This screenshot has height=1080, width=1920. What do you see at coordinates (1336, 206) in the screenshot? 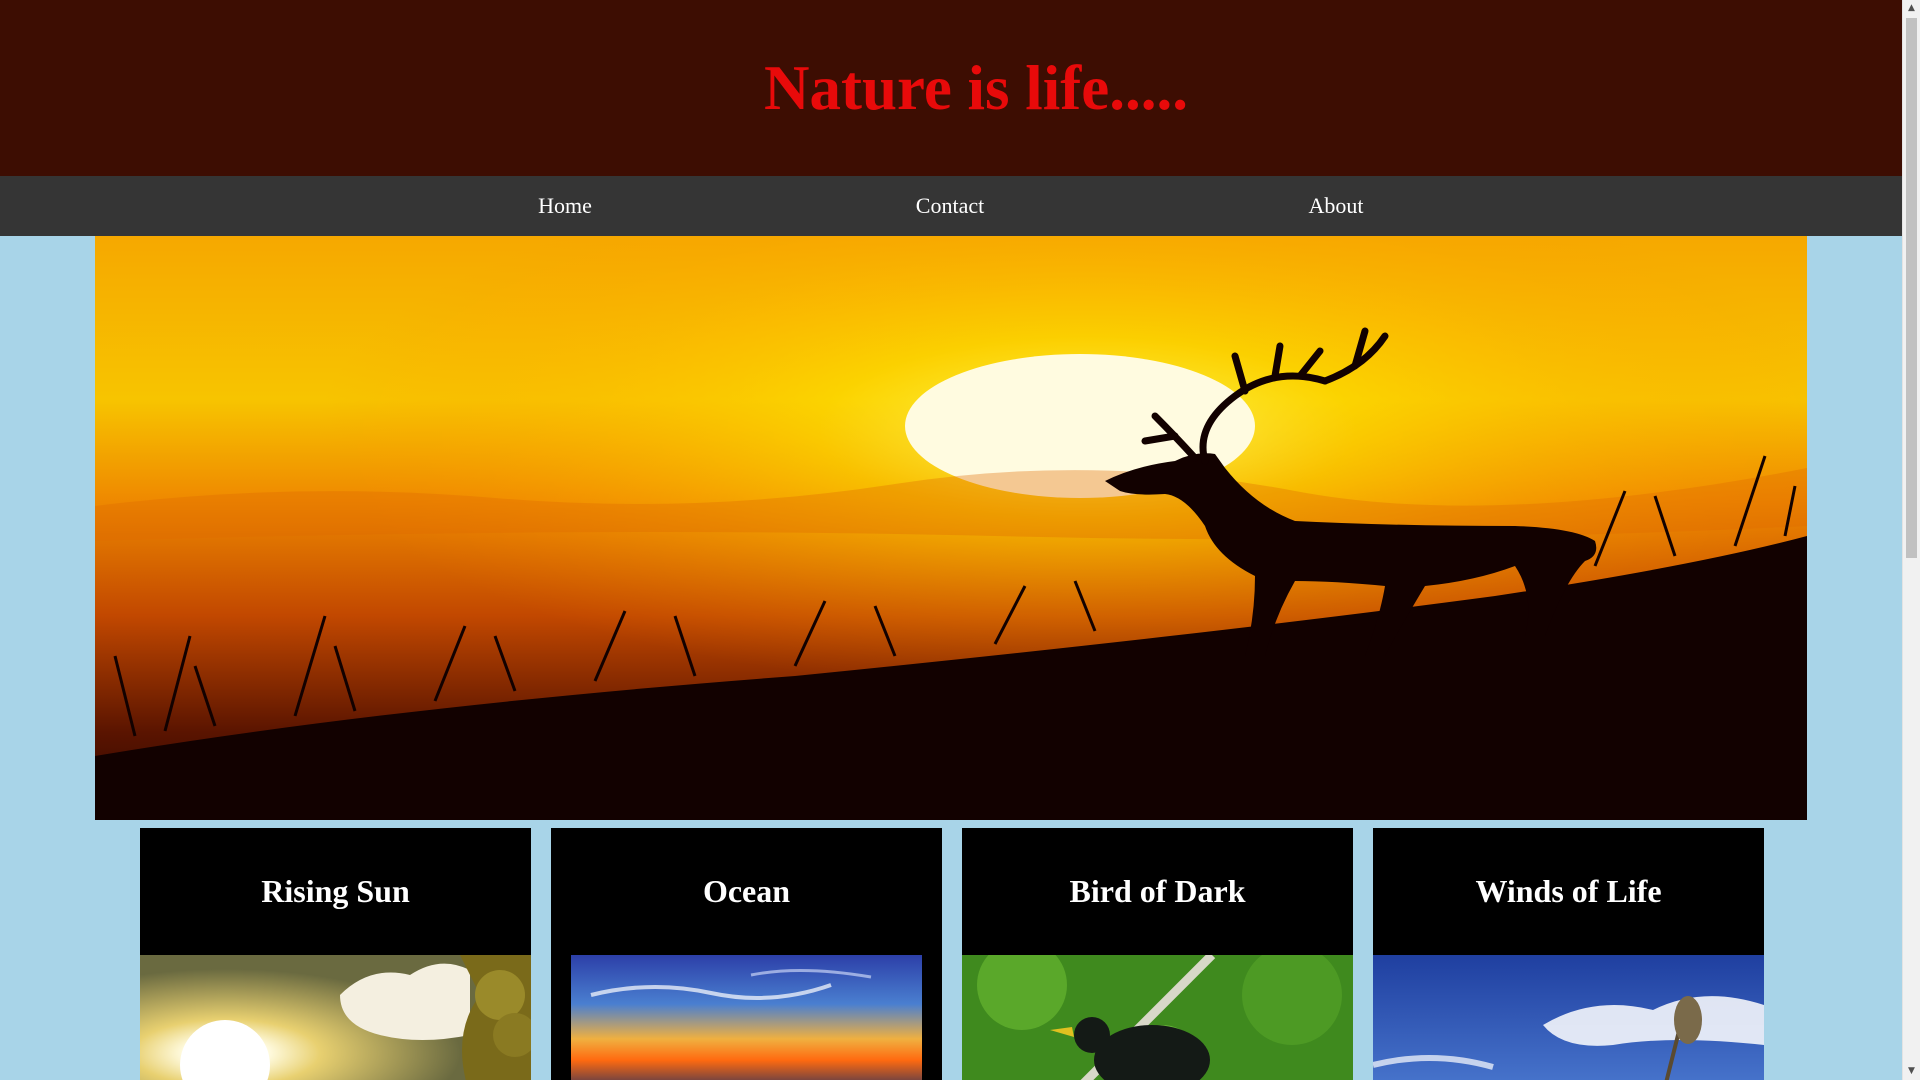
I see `nav-link-about: About` at bounding box center [1336, 206].